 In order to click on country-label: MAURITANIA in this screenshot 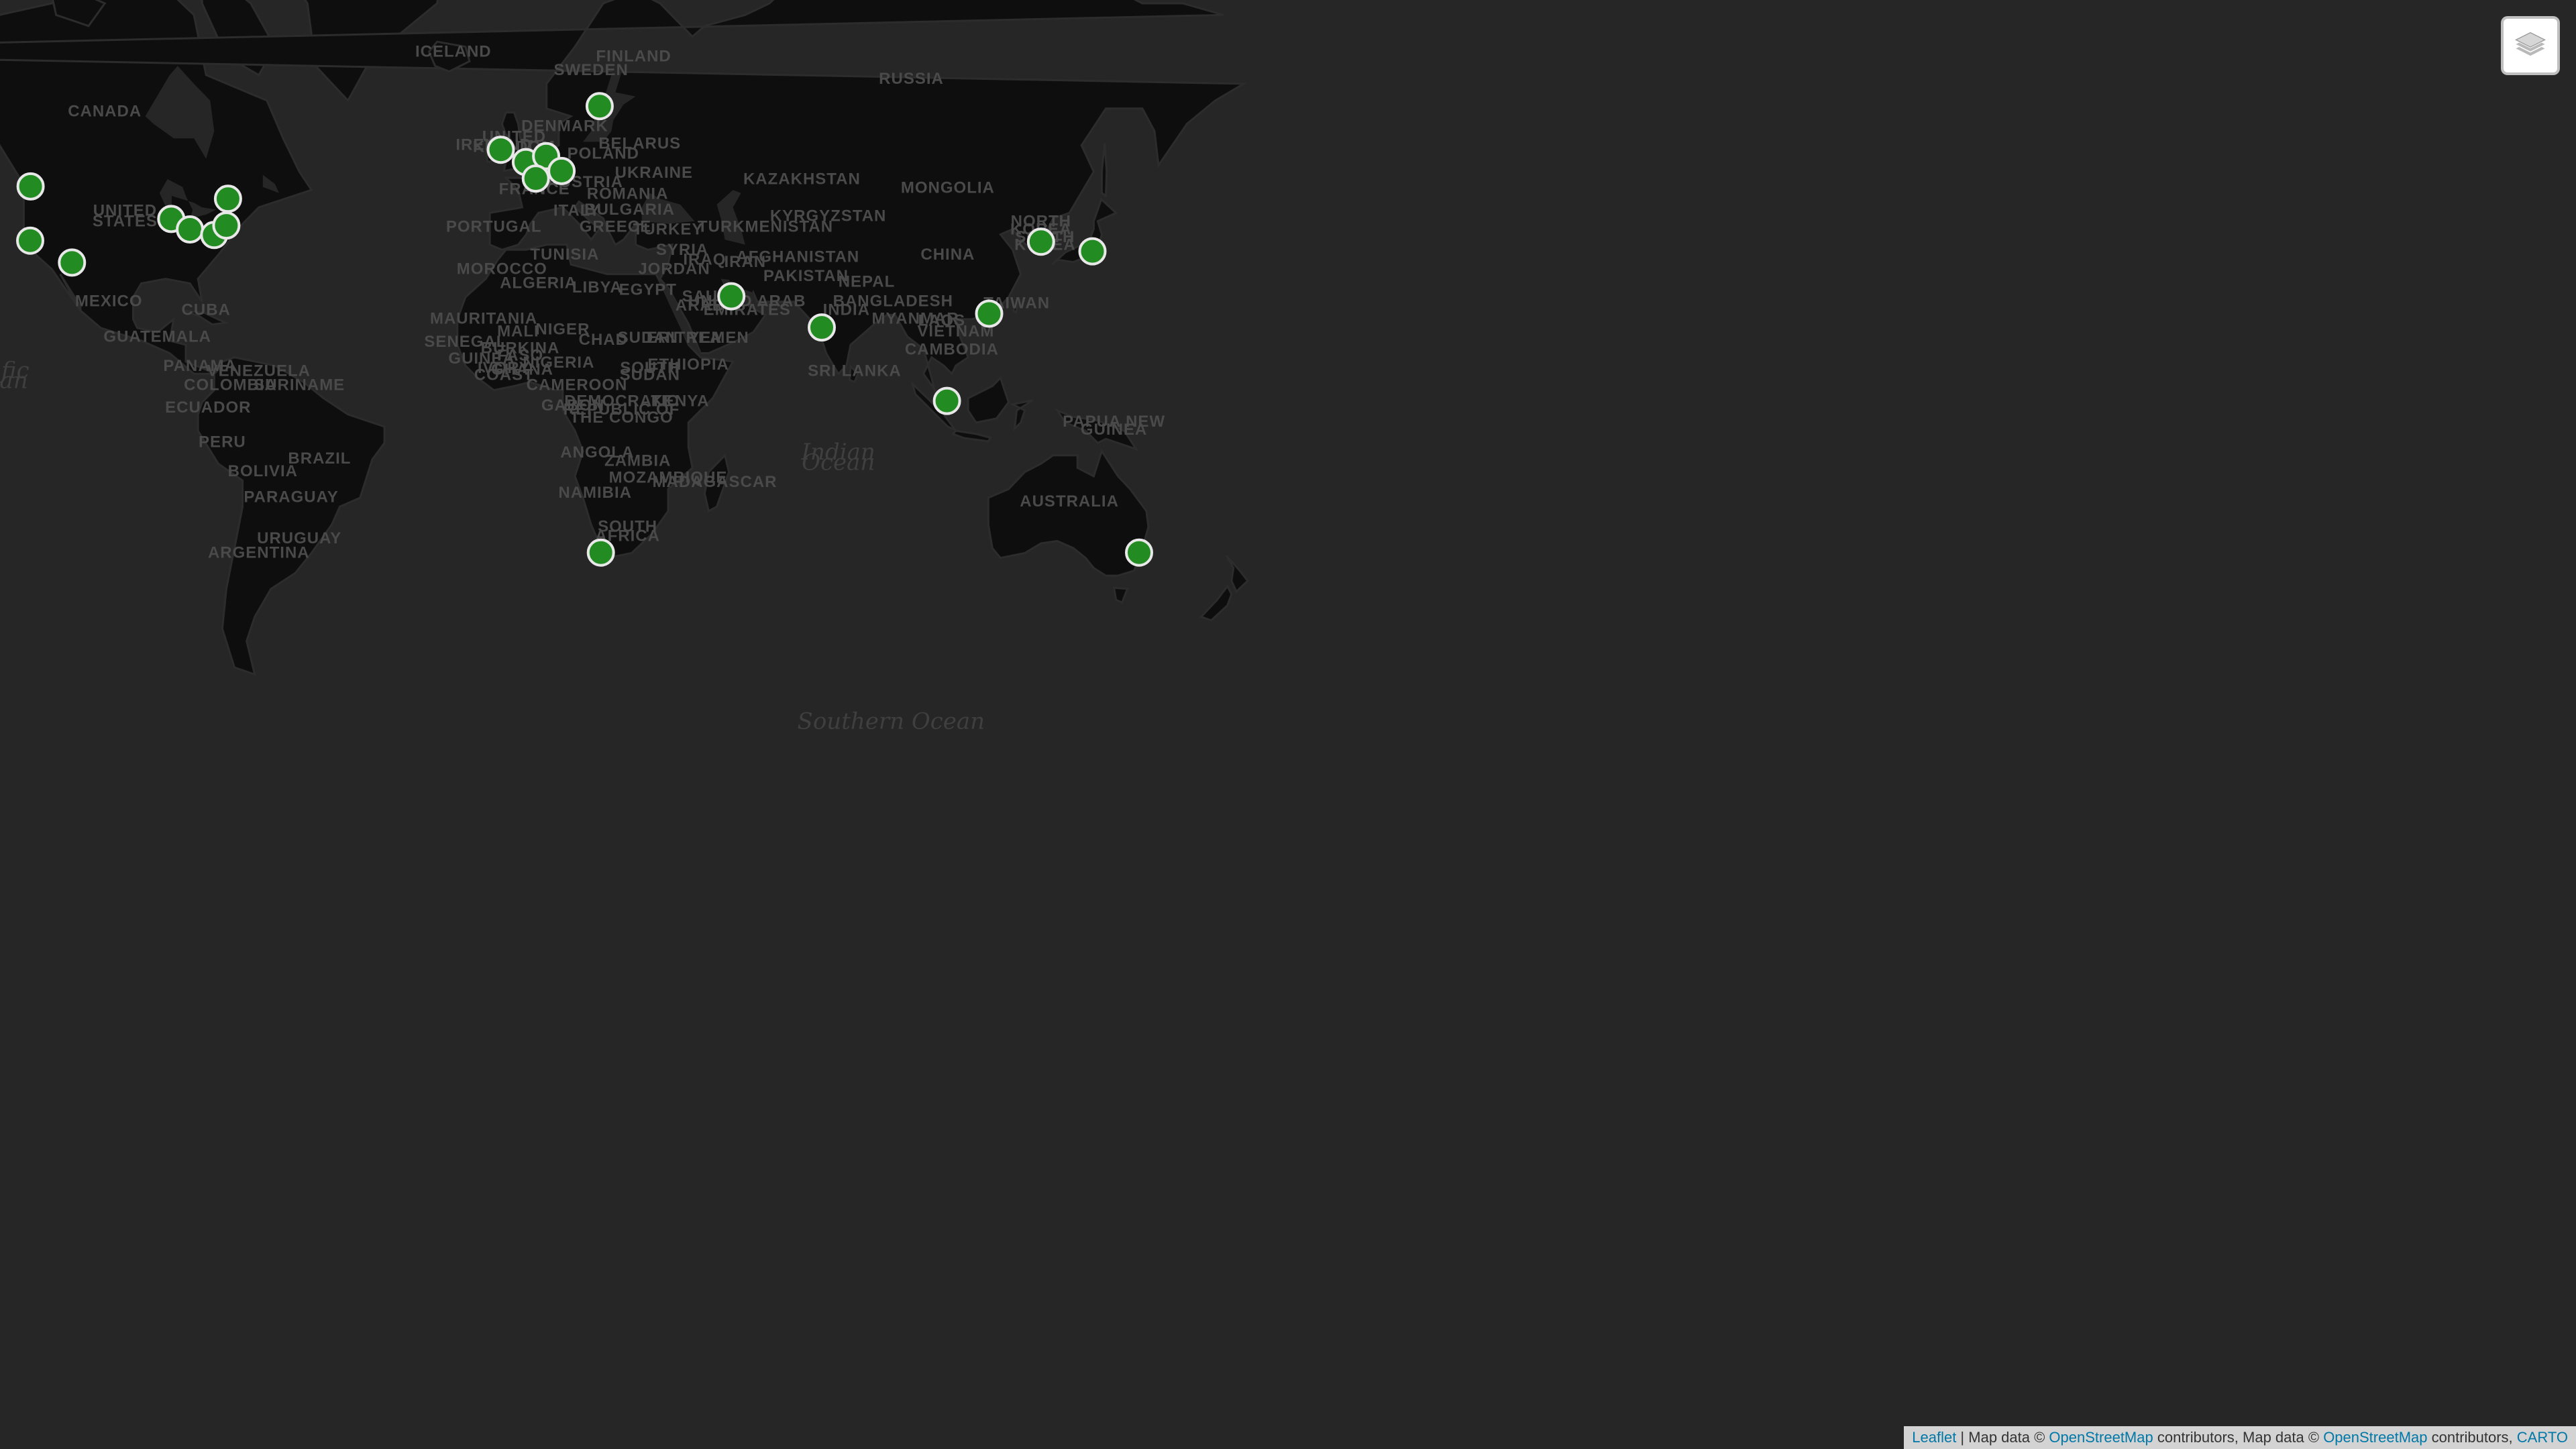, I will do `click(483, 318)`.